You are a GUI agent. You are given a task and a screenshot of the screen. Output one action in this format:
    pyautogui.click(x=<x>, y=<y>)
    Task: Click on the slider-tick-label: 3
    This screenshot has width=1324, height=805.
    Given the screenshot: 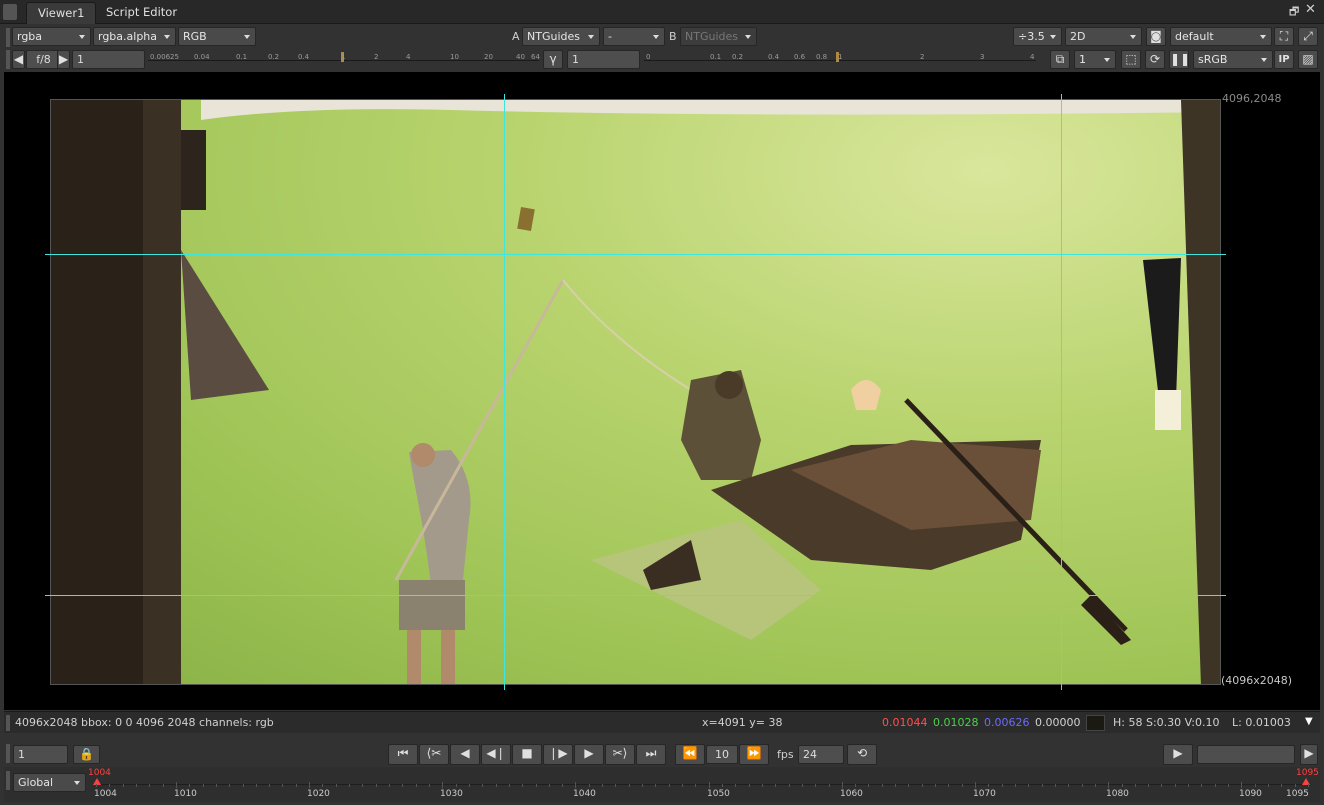 What is the action you would take?
    pyautogui.click(x=982, y=57)
    